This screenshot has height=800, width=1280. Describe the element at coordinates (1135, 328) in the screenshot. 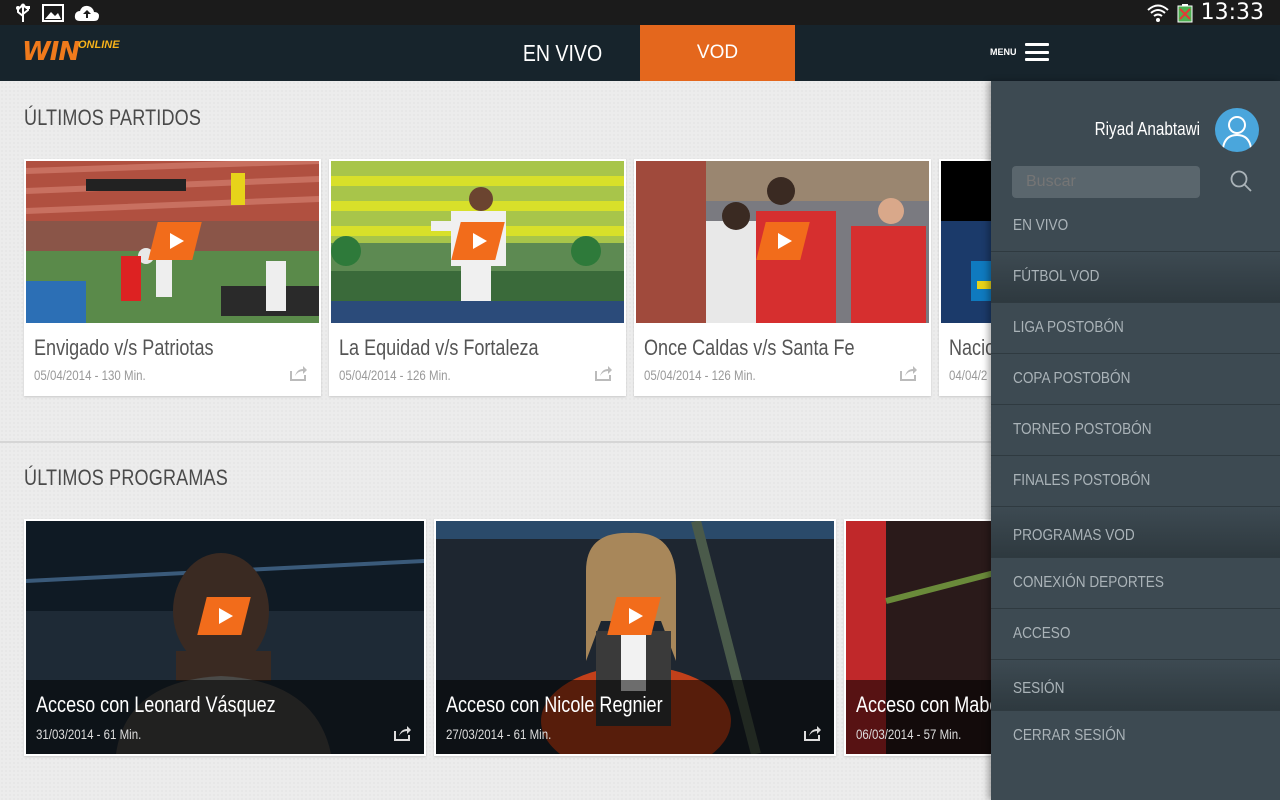

I see `menu-item-liga-postobon: LIGA POSTOBÓN` at that location.